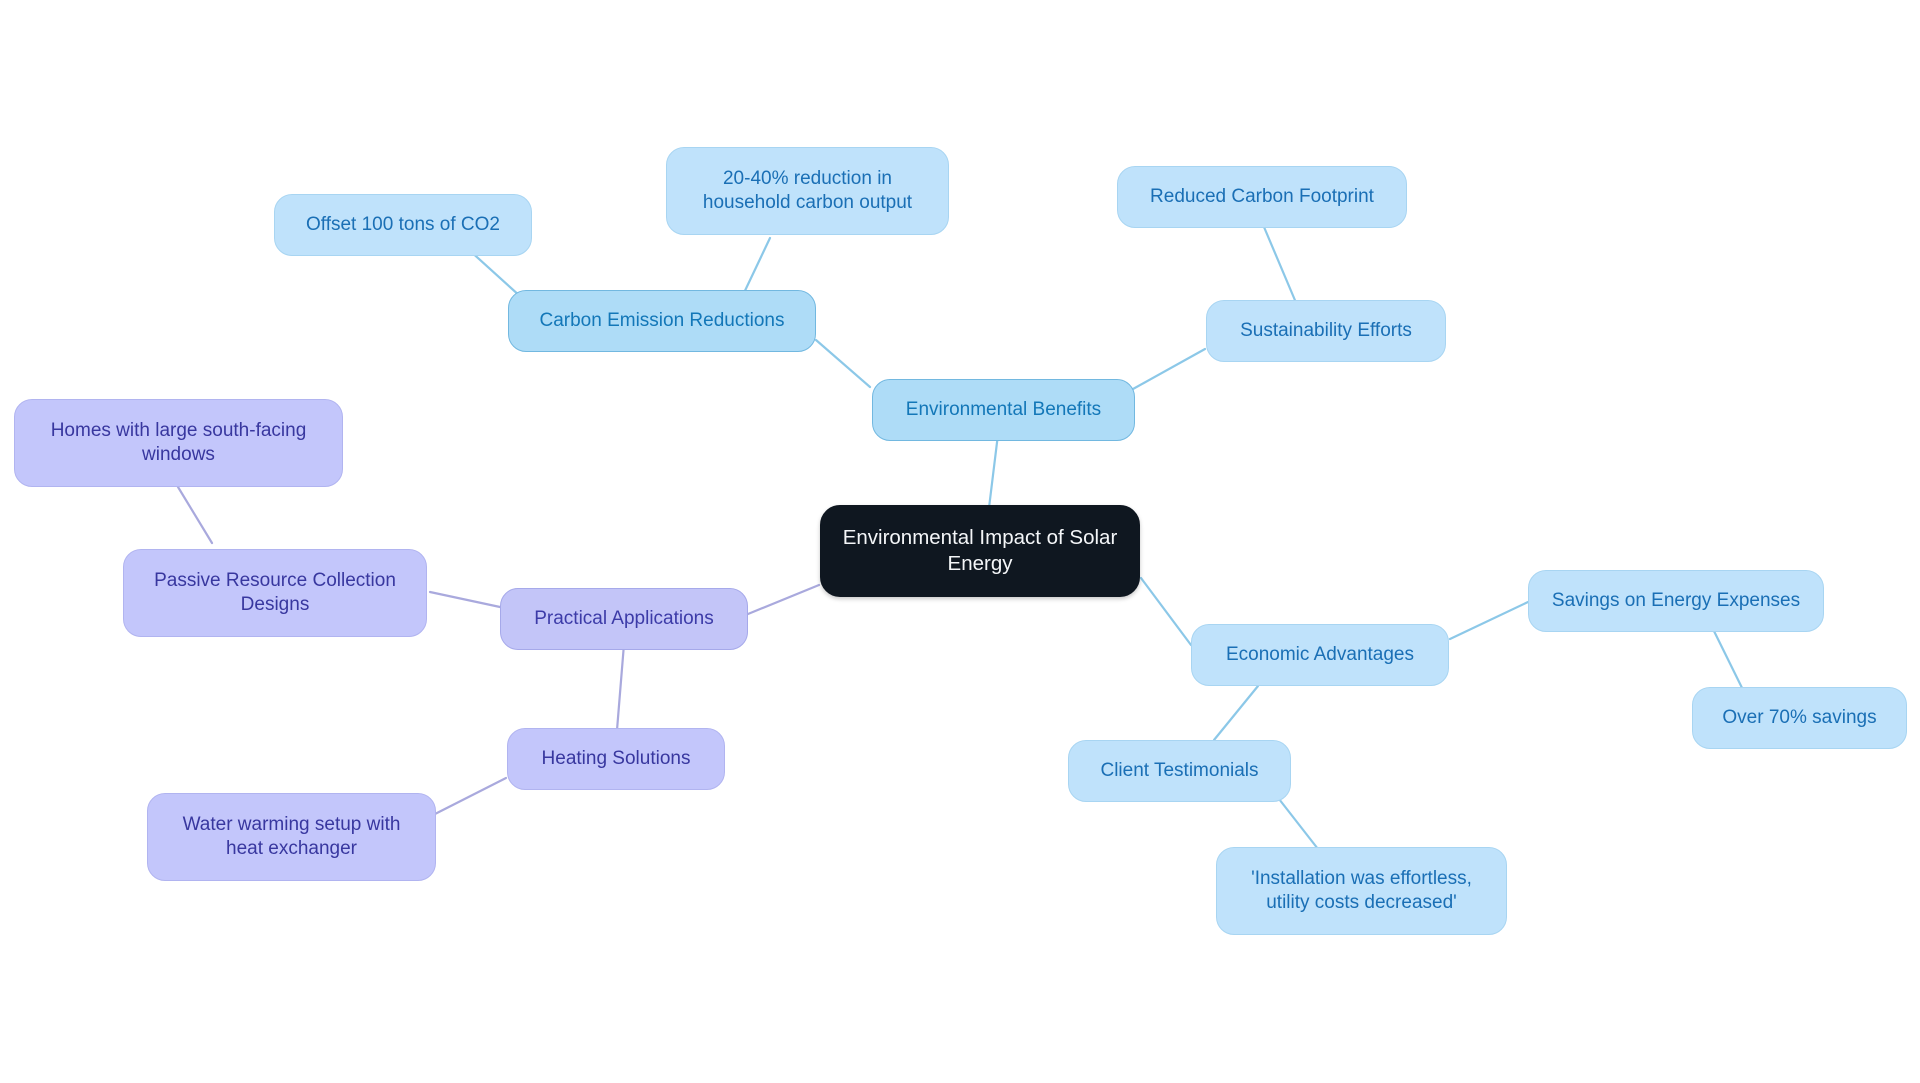 This screenshot has height=1083, width=1920. I want to click on node-practical-applications: Practical Applications, so click(624, 619).